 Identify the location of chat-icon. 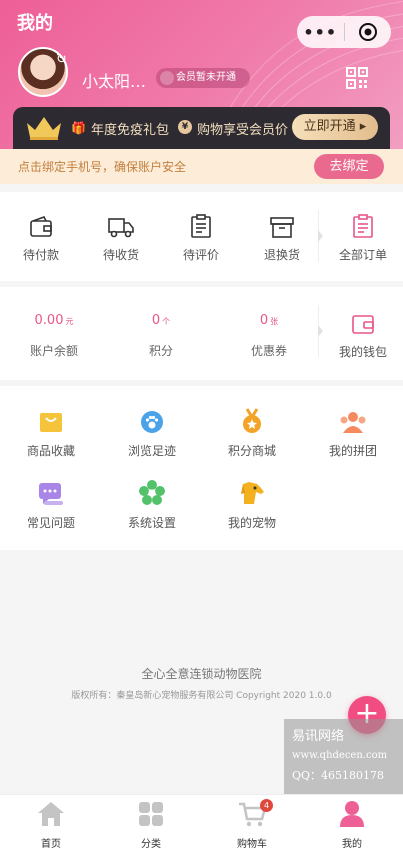
(51, 494).